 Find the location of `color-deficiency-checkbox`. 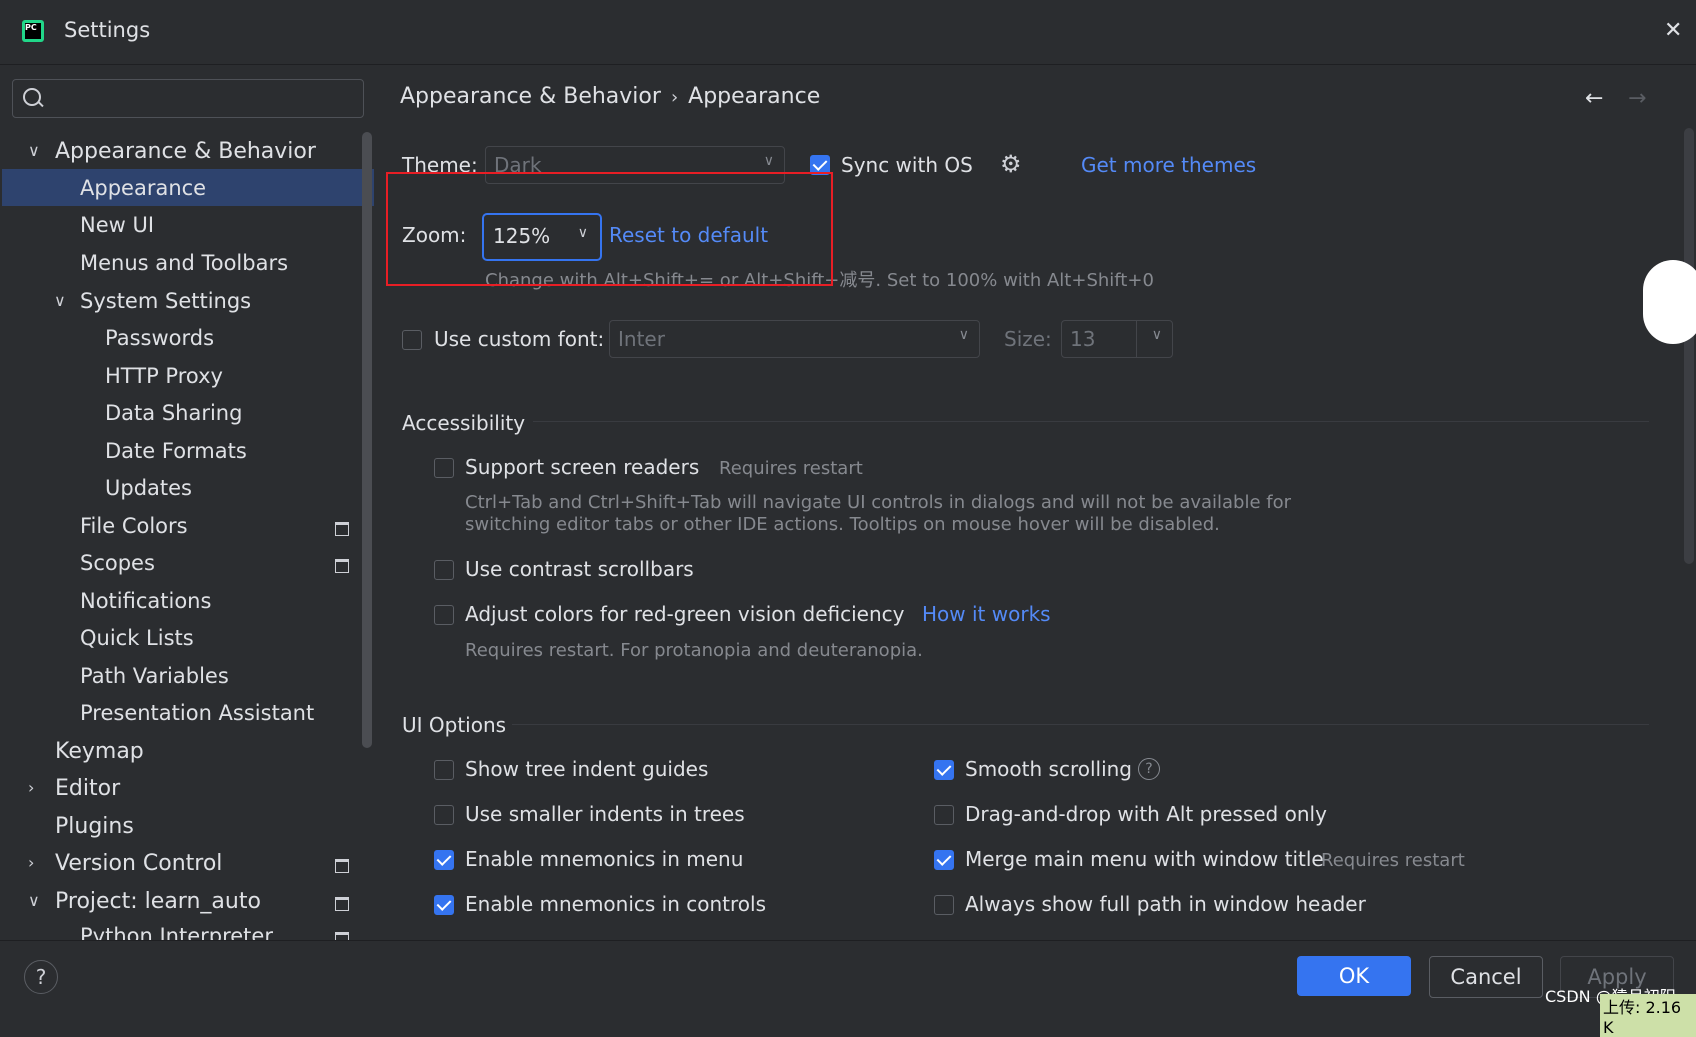

color-deficiency-checkbox is located at coordinates (444, 615).